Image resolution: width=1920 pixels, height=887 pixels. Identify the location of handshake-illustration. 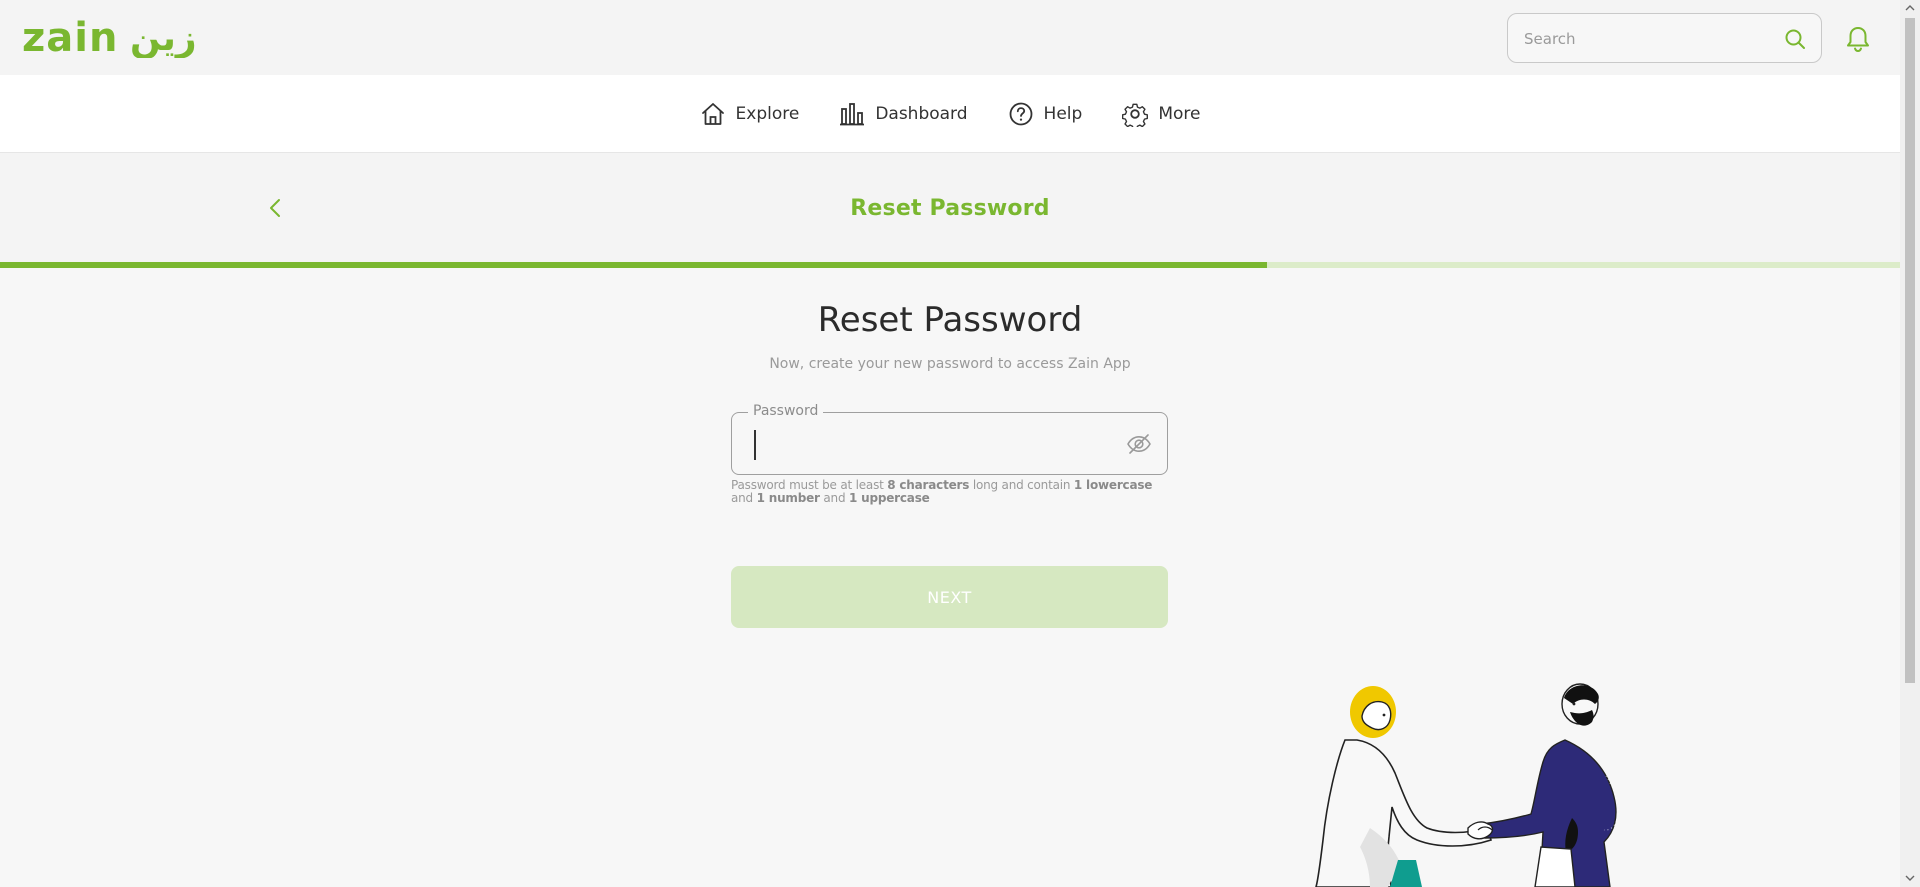
(1467, 785).